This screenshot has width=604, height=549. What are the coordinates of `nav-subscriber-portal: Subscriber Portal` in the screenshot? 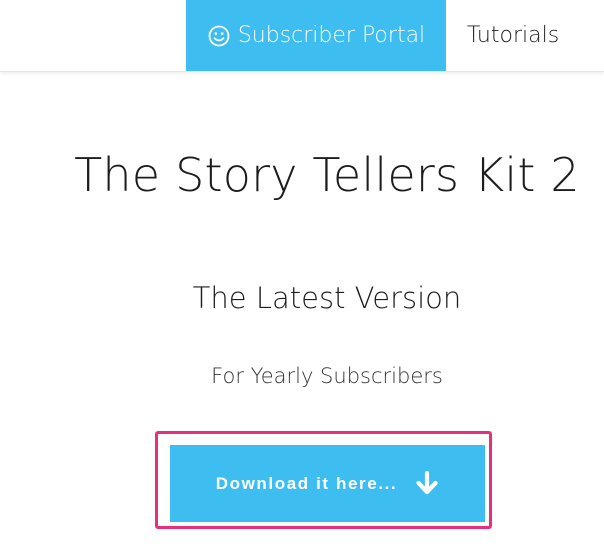 It's located at (316, 35).